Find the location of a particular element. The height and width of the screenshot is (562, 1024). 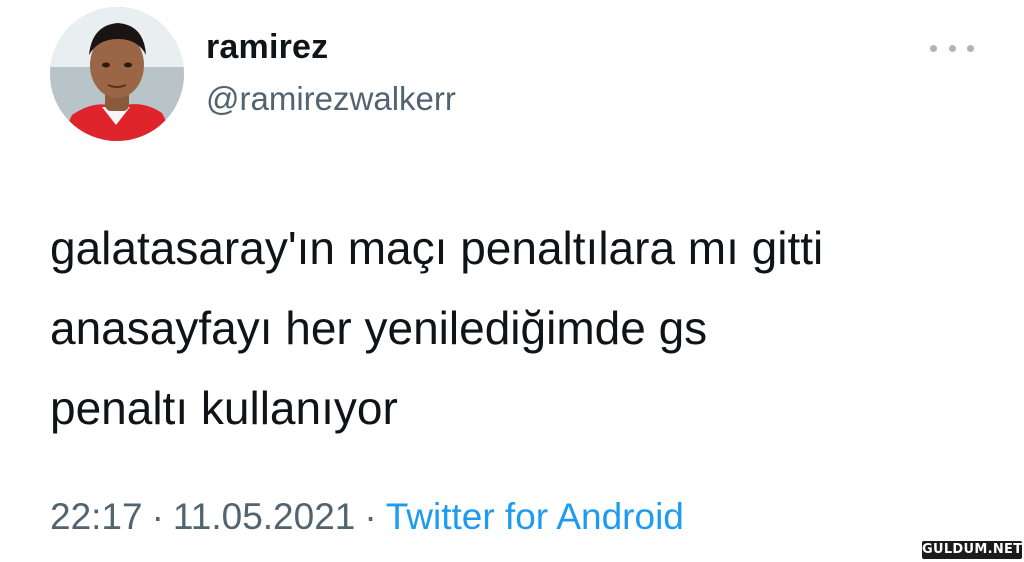

tweet-source-link: Twitter for Android is located at coordinates (535, 516).